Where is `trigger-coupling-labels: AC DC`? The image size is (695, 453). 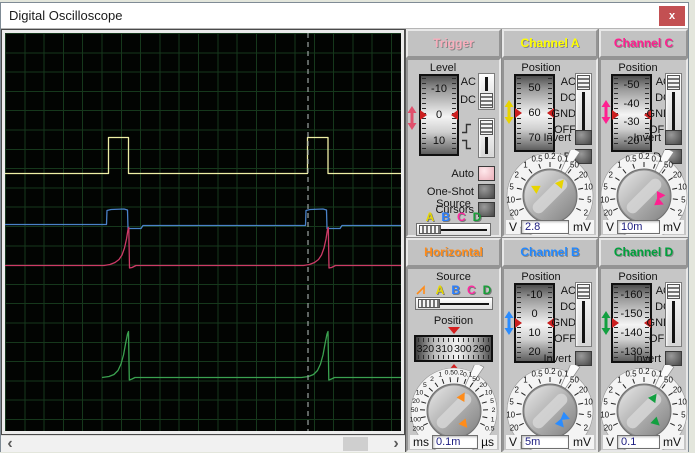
trigger-coupling-labels: AC DC is located at coordinates (466, 91).